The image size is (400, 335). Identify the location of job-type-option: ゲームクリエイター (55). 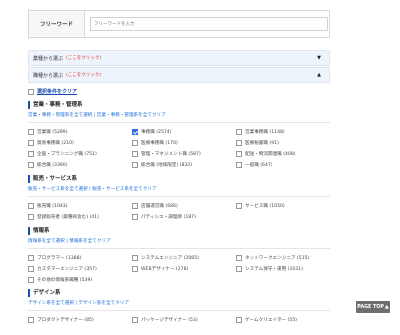
(288, 319).